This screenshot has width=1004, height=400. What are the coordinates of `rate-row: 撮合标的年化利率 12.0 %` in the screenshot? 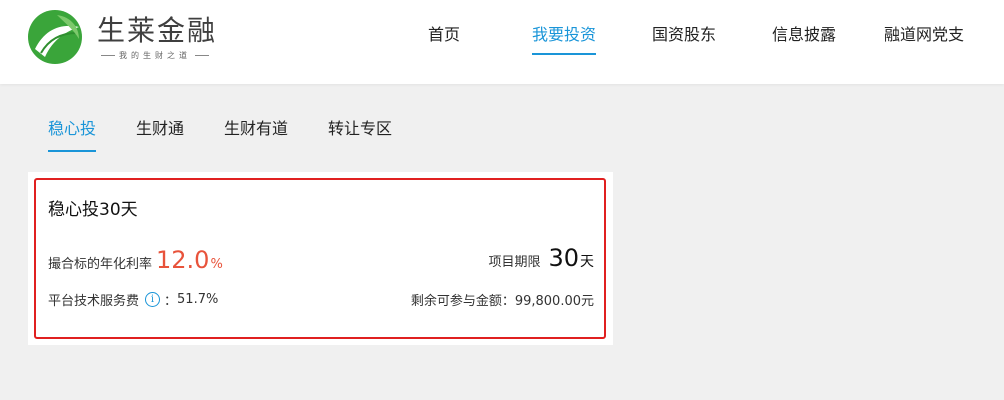 It's located at (135, 260).